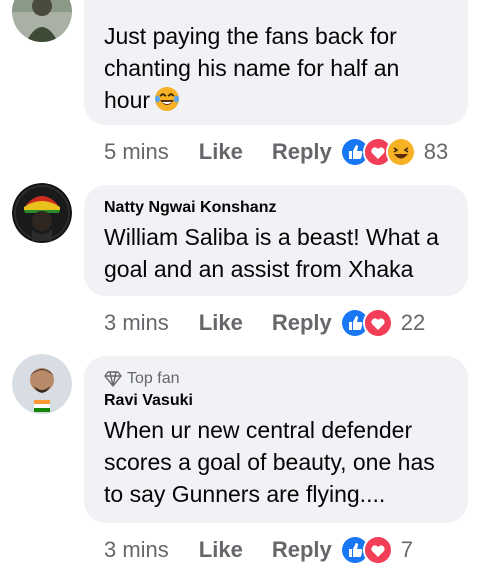 This screenshot has height=578, width=480. What do you see at coordinates (276, 208) in the screenshot?
I see `commenter-name: Natty Ngwai Konshanz` at bounding box center [276, 208].